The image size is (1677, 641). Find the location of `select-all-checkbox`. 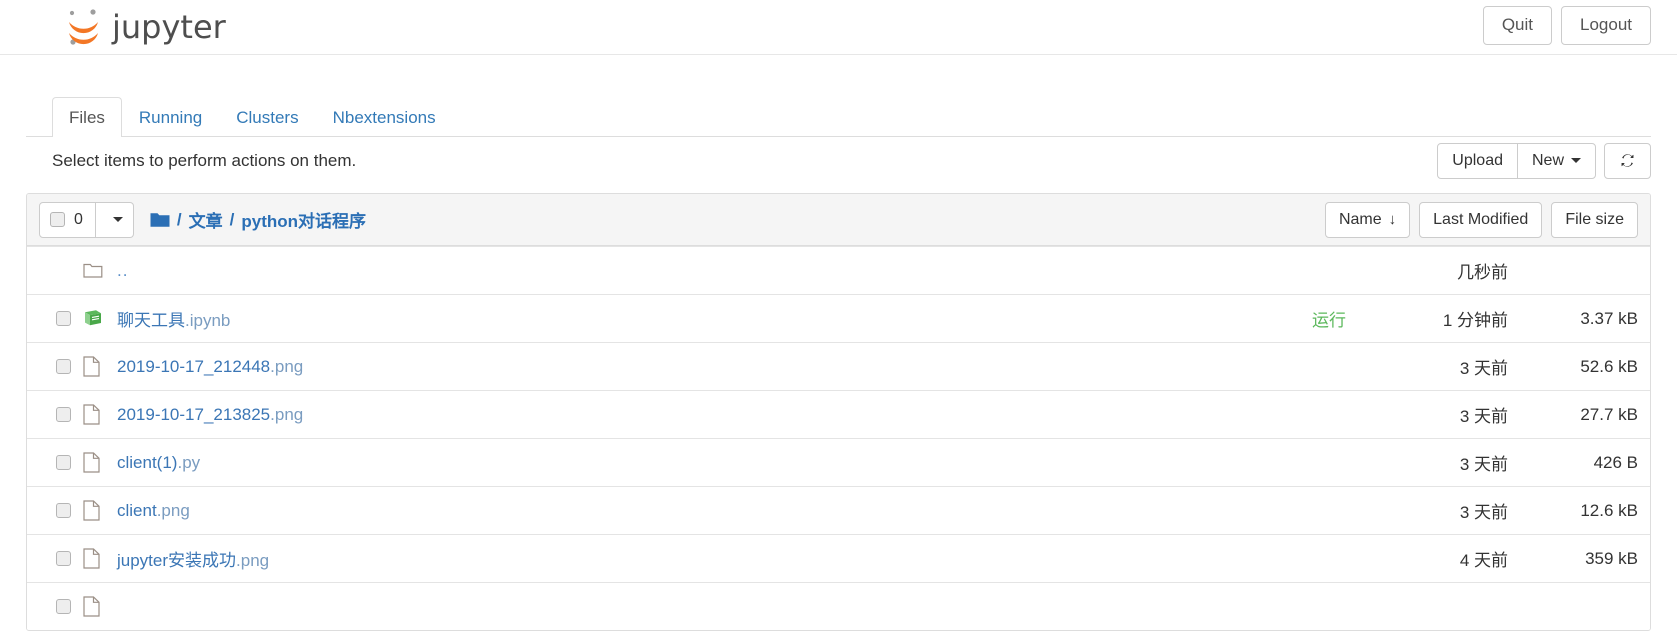

select-all-checkbox is located at coordinates (57, 219).